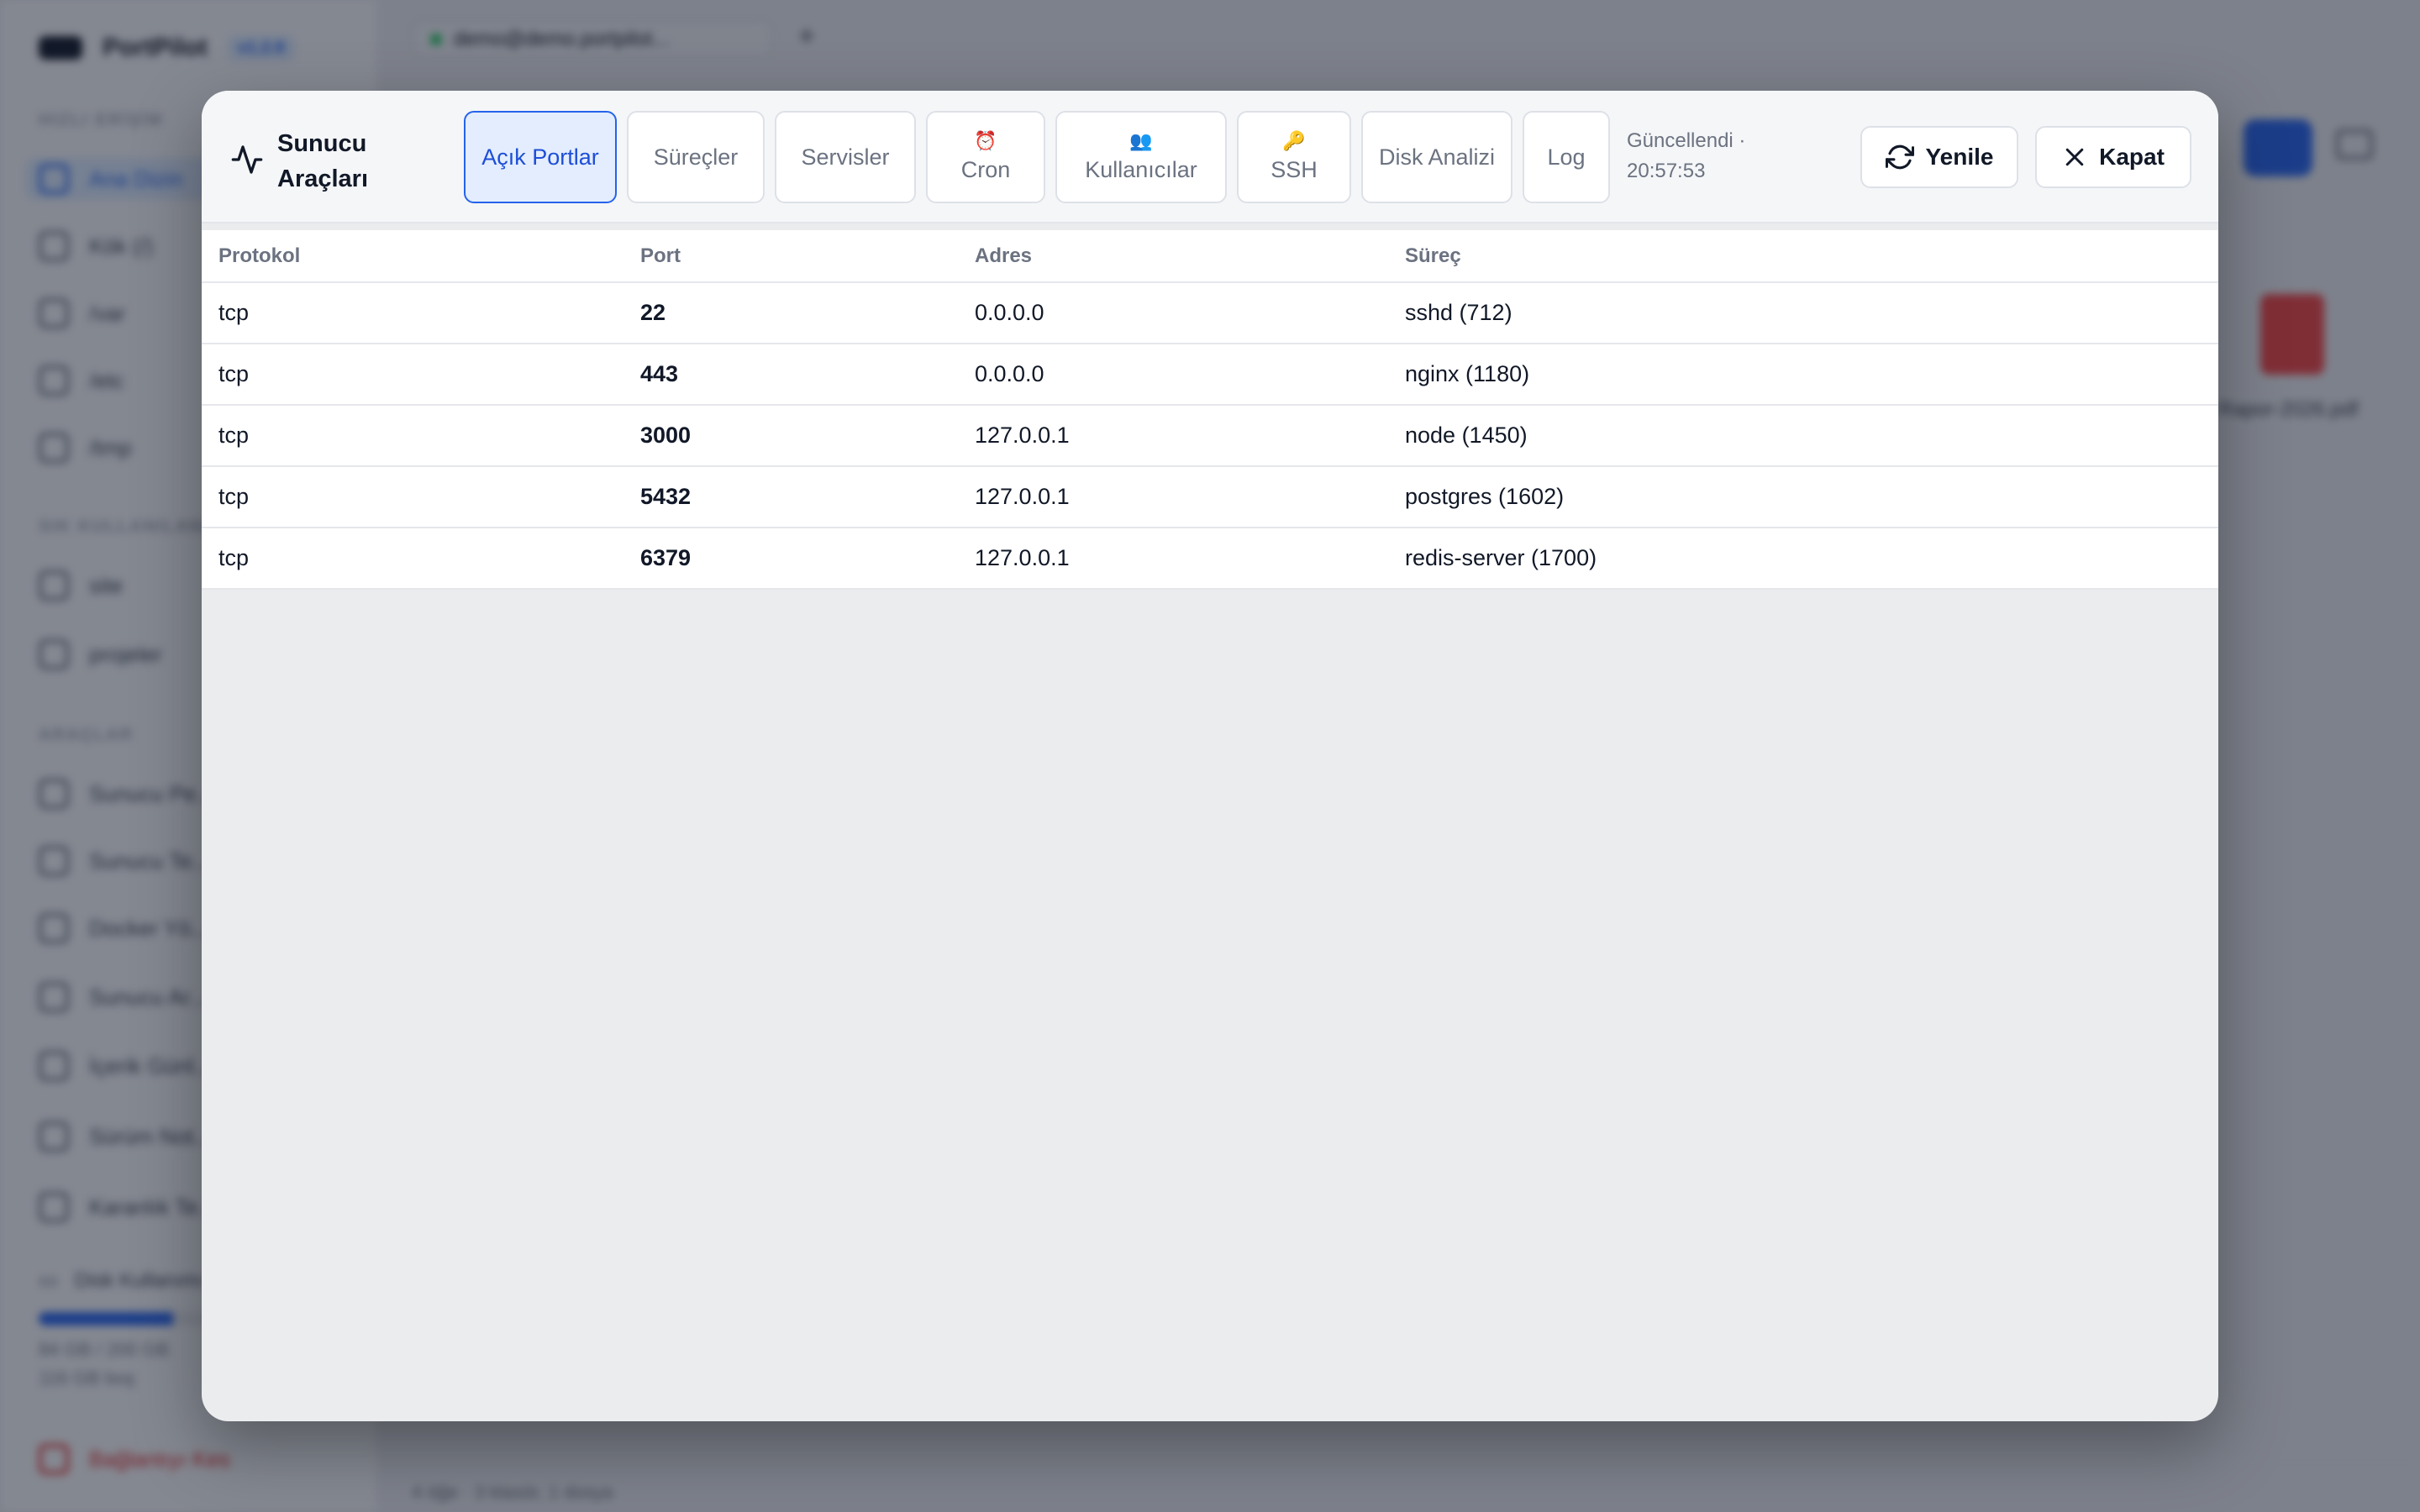  Describe the element at coordinates (2132, 157) in the screenshot. I see `close-label: Kapat` at that location.